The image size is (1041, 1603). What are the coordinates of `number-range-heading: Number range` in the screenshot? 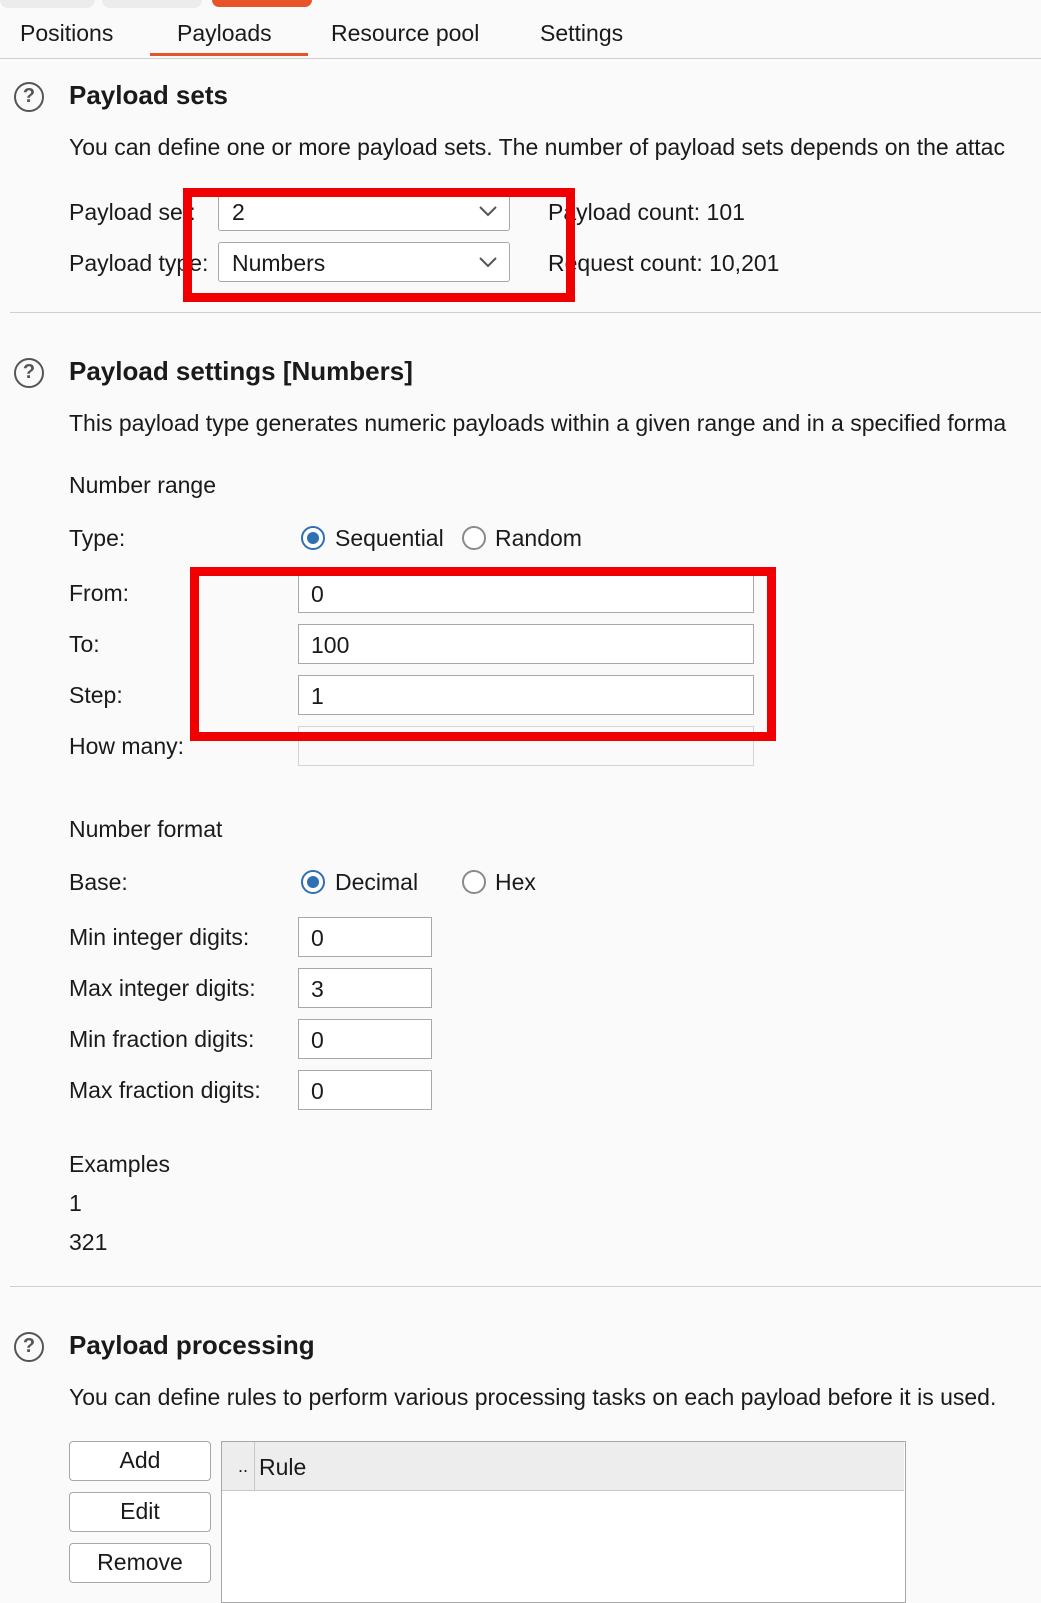 It's located at (143, 485).